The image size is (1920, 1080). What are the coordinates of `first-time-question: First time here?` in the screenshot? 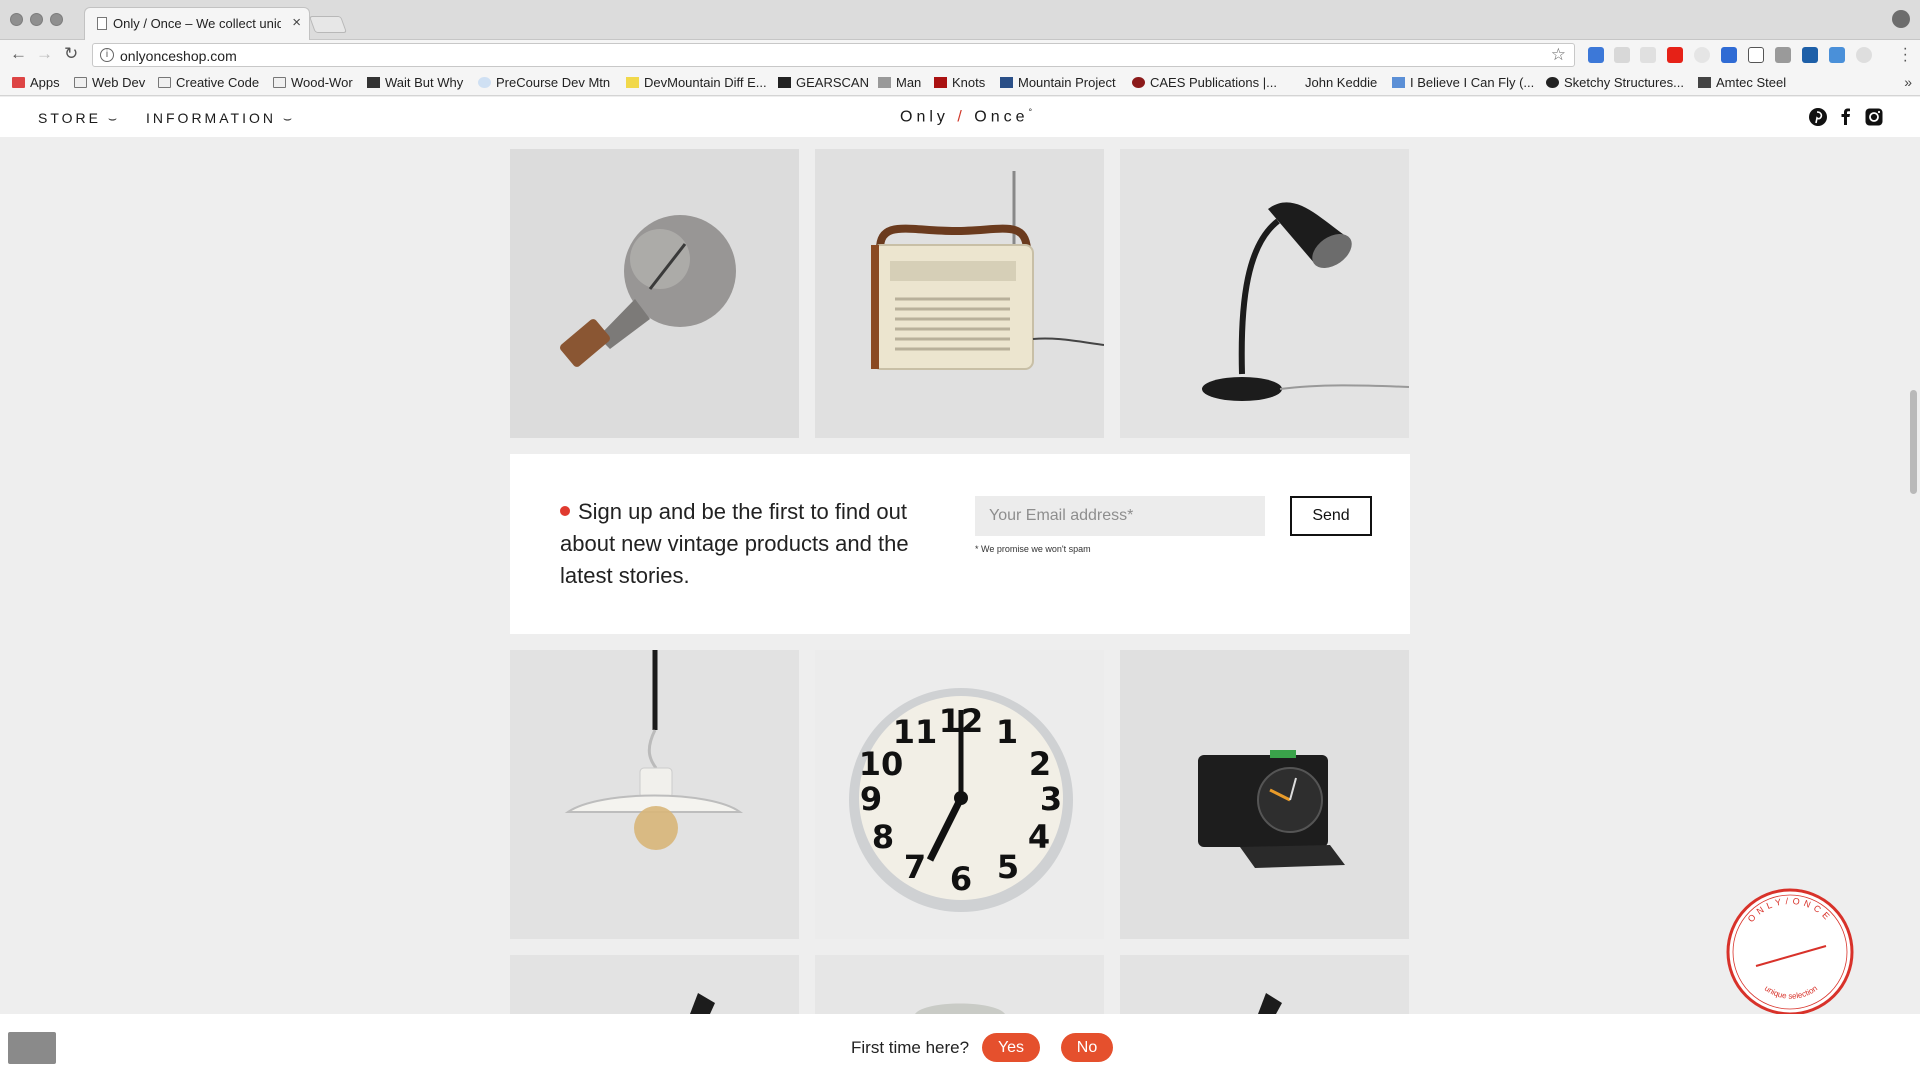 It's located at (910, 1047).